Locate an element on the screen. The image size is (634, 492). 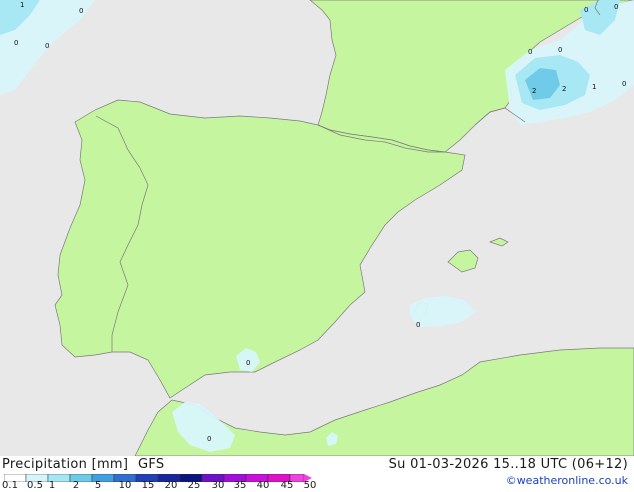
colorbar-tick-label: 30 is located at coordinates (218, 485).